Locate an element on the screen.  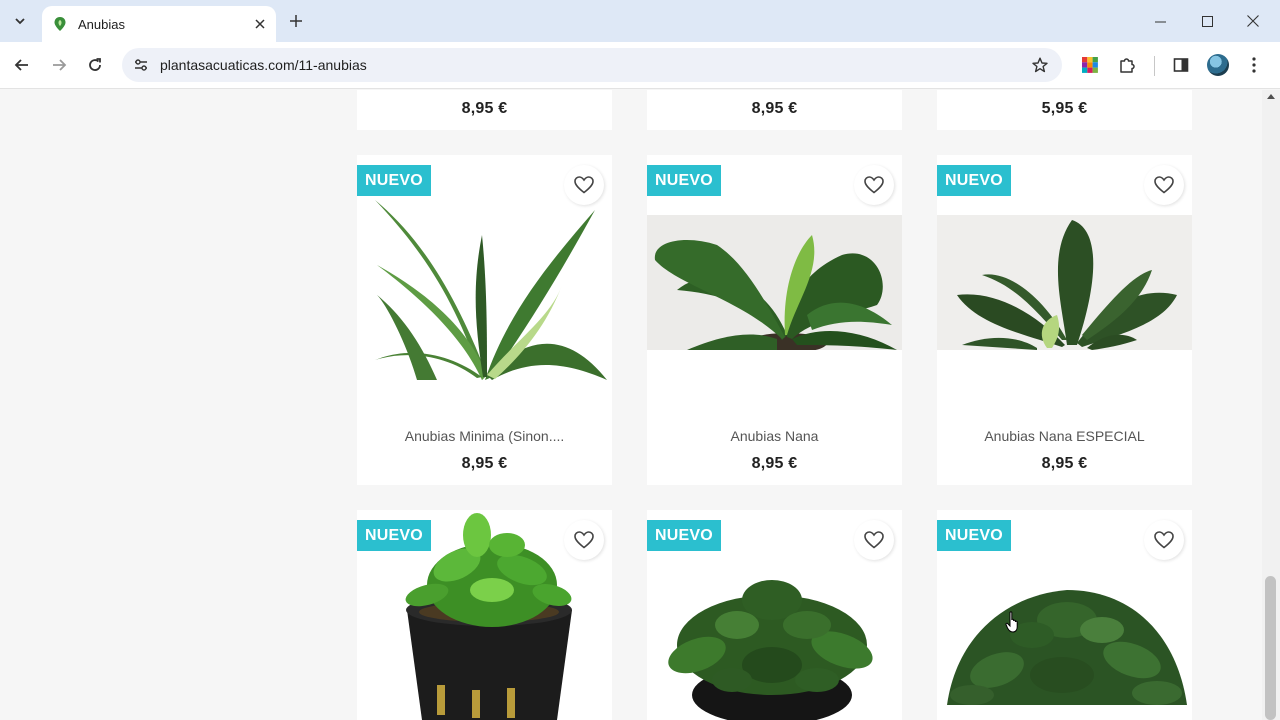
close-window-button is located at coordinates (1253, 21).